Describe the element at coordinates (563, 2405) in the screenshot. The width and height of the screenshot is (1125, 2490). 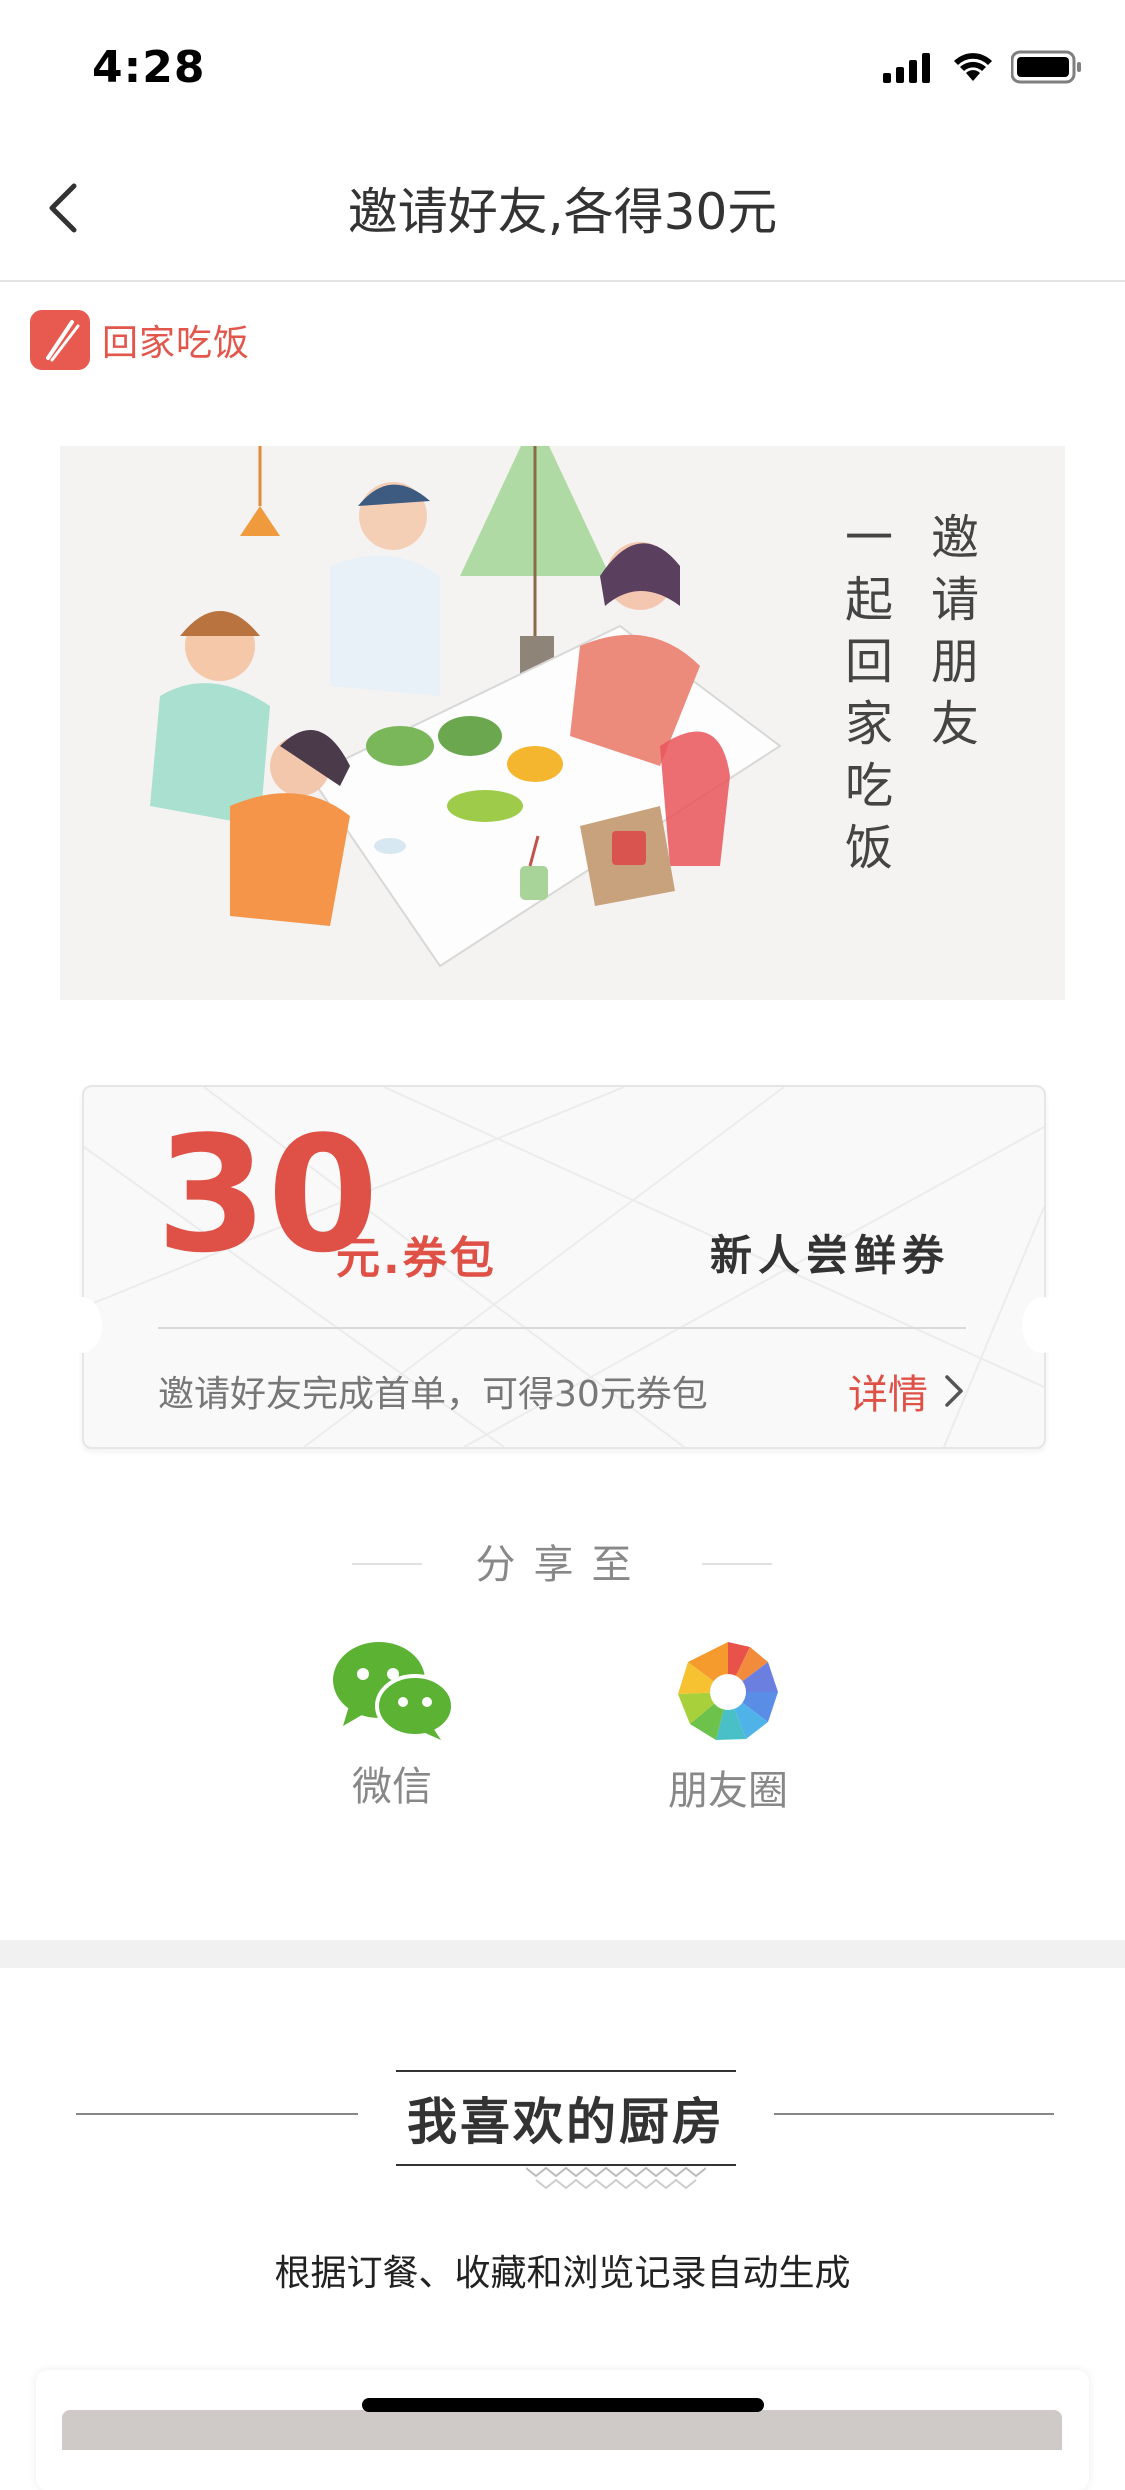
I see `home-indicator` at that location.